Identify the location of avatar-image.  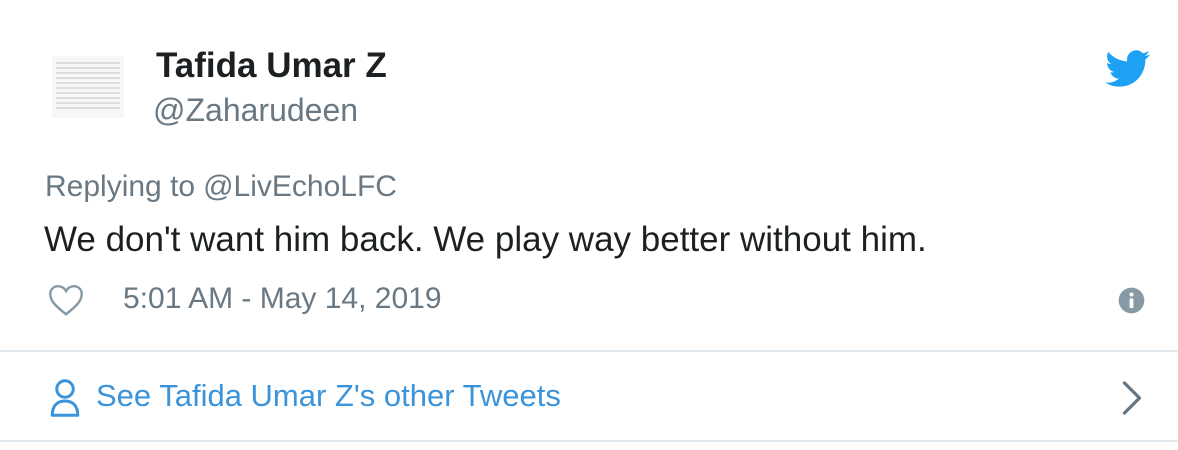
(88, 87).